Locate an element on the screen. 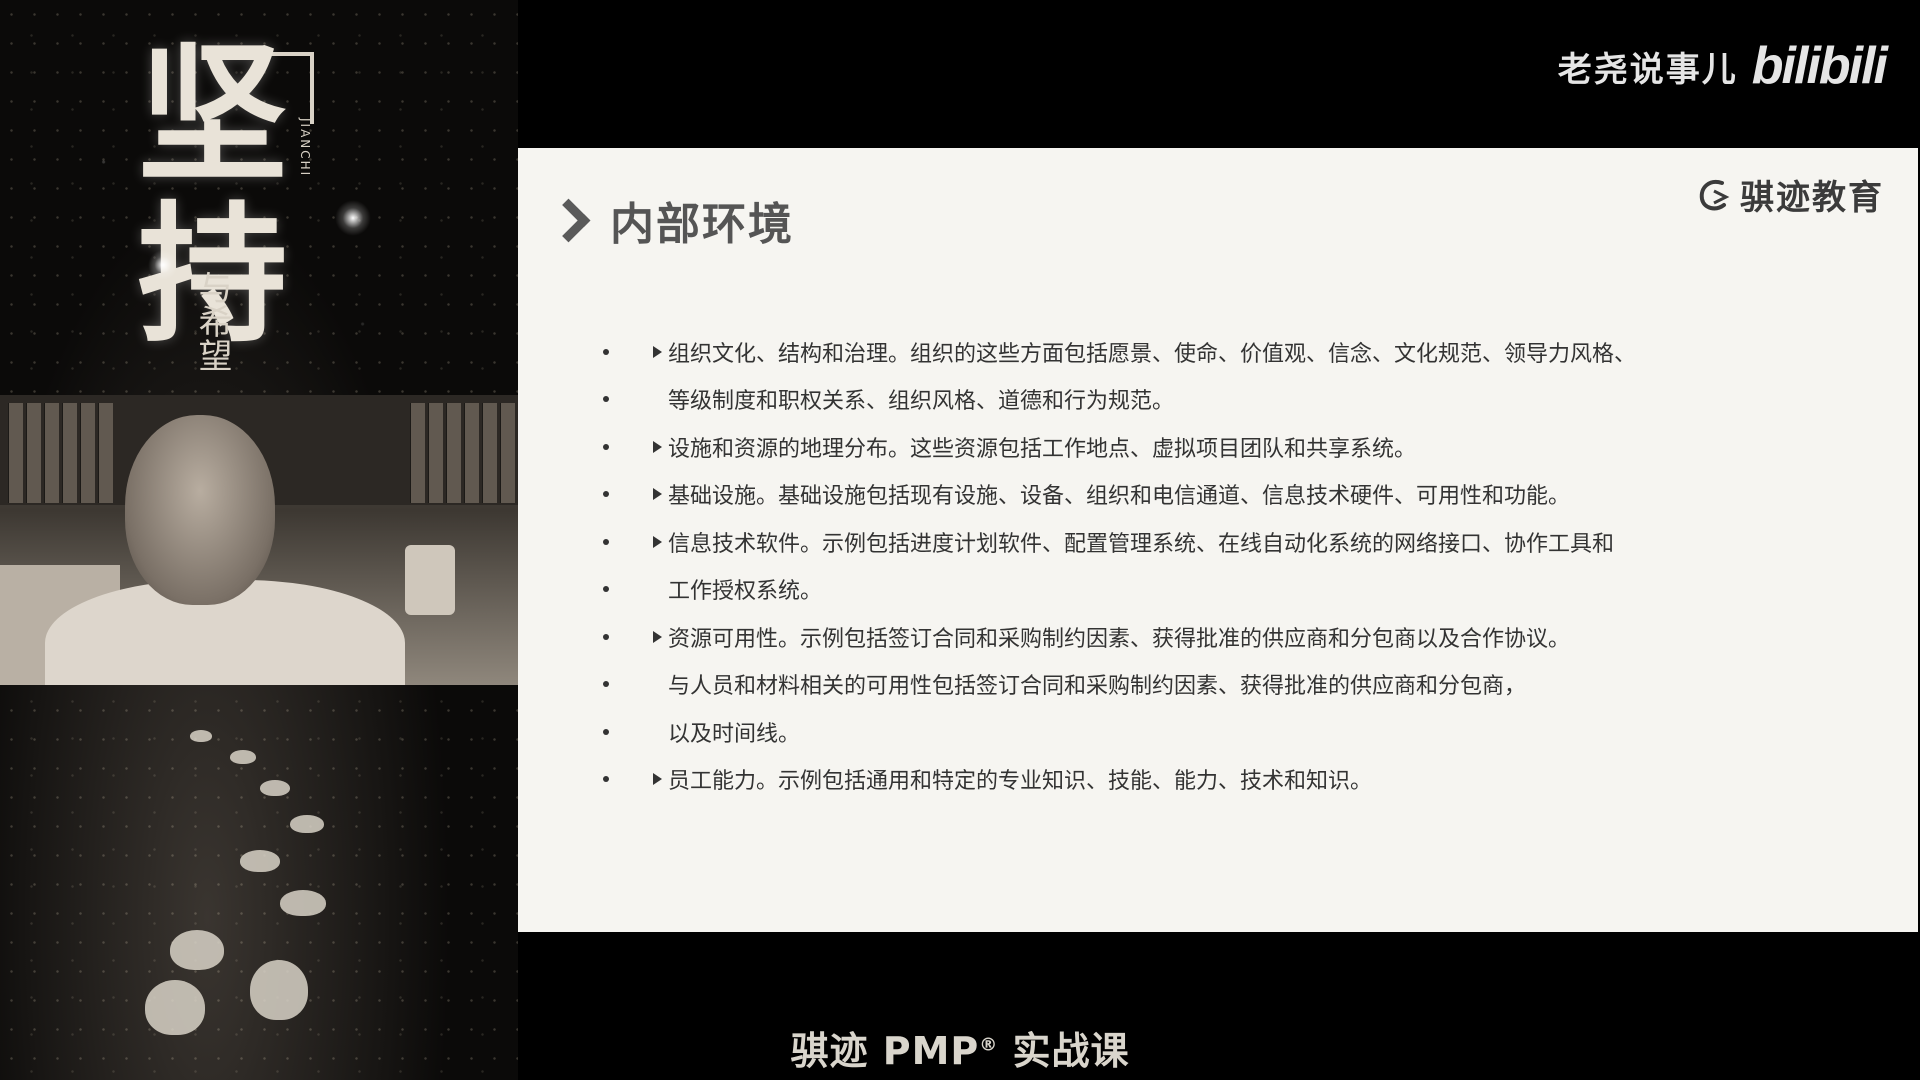 Image resolution: width=1920 pixels, height=1080 pixels. company-logo: 骐迹教育 is located at coordinates (1790, 194).